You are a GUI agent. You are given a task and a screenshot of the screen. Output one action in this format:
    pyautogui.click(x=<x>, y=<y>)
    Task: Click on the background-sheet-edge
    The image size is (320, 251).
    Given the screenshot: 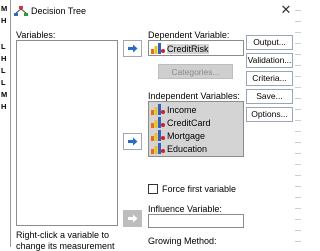 What is the action you would take?
    pyautogui.click(x=297, y=123)
    